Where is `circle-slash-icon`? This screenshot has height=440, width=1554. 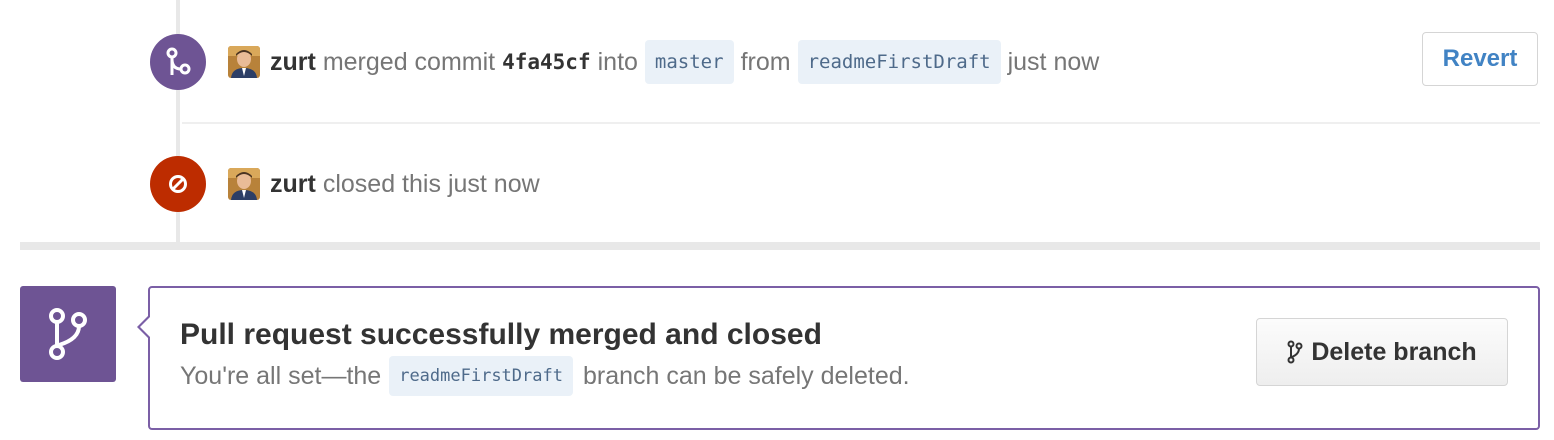
circle-slash-icon is located at coordinates (178, 184).